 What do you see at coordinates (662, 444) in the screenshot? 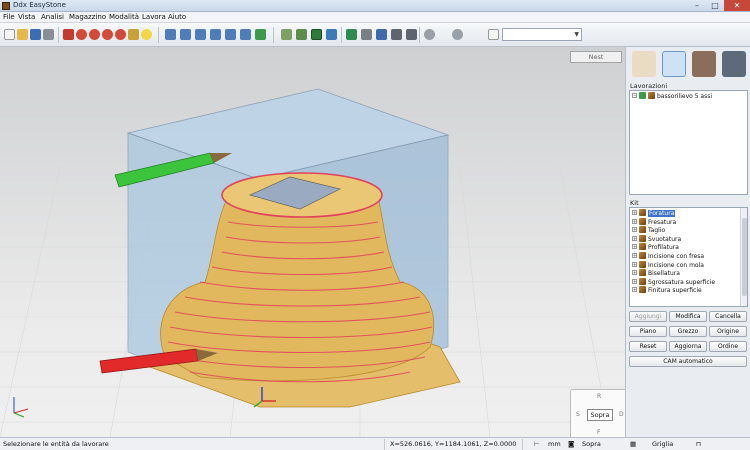
I see `status-grid: Griglia` at bounding box center [662, 444].